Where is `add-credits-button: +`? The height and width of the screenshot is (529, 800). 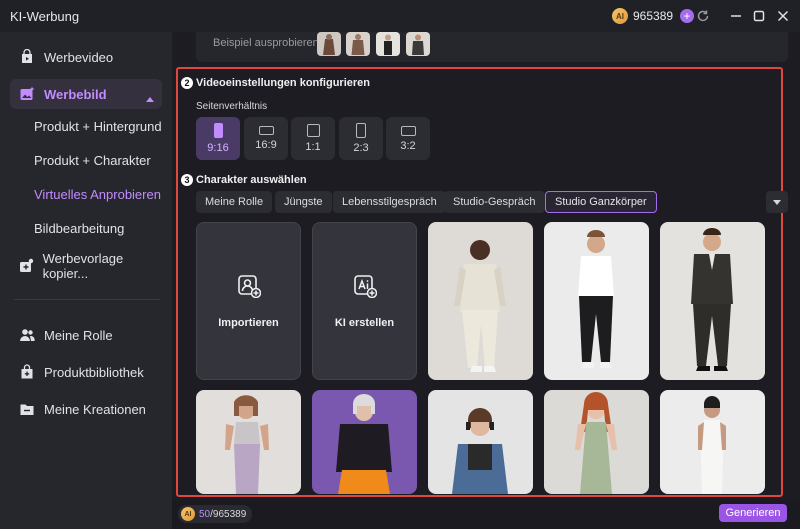 add-credits-button: + is located at coordinates (687, 16).